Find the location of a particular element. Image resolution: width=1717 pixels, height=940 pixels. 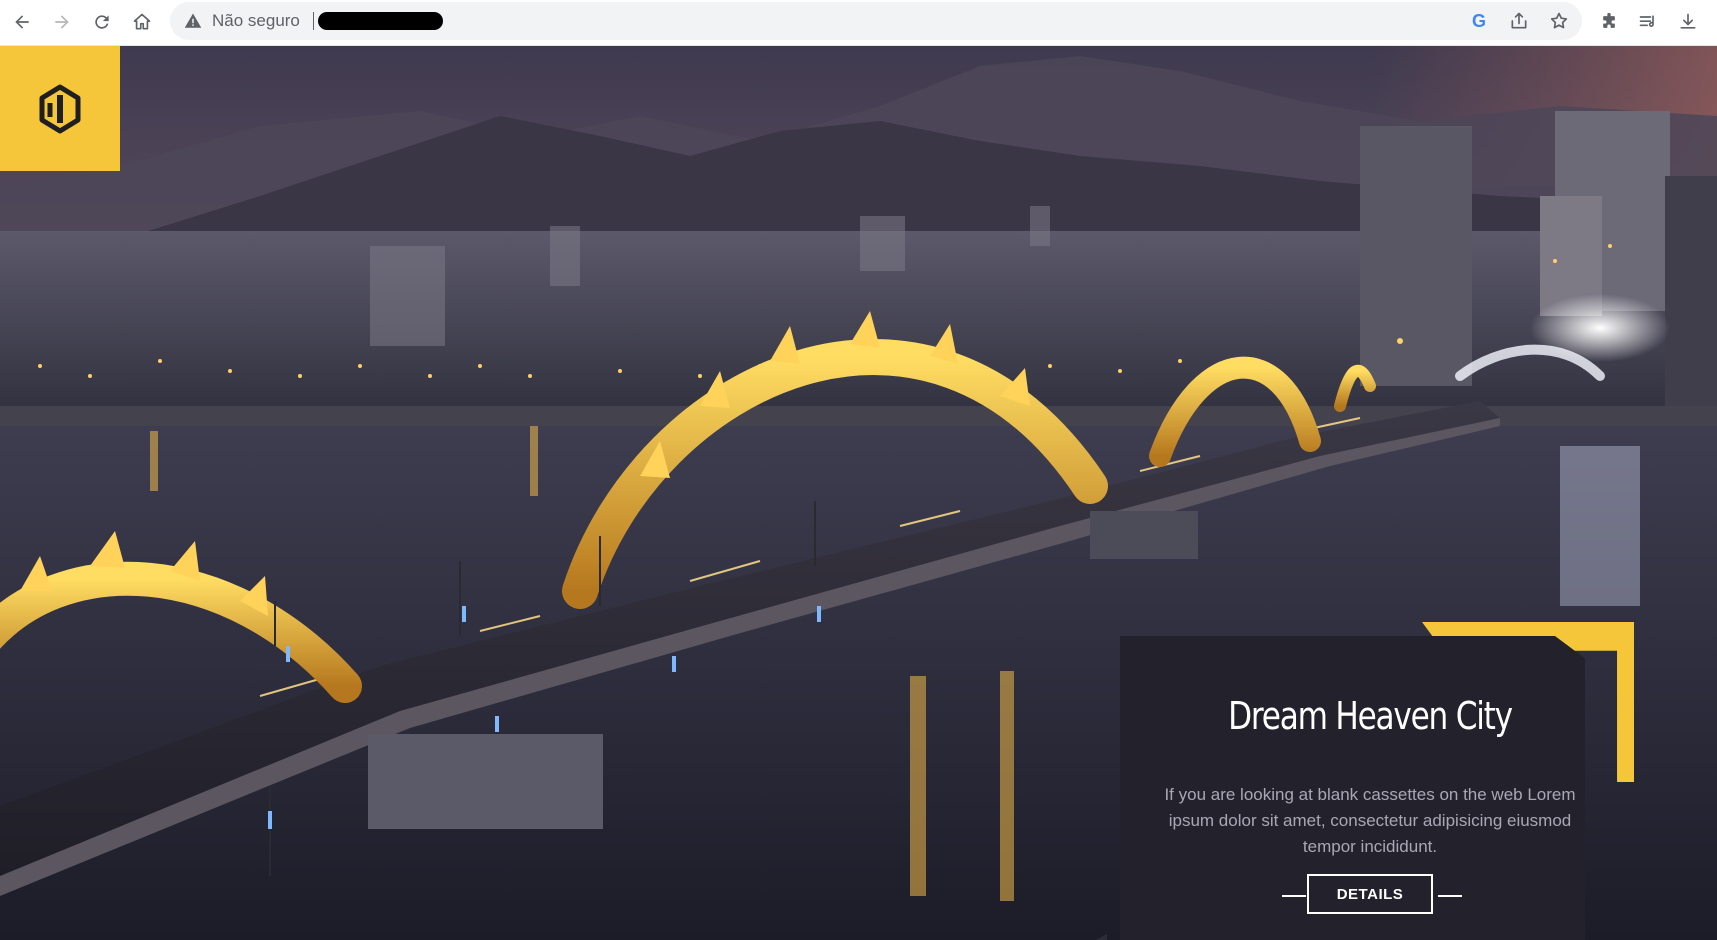

security-status: Não seguro is located at coordinates (256, 21).